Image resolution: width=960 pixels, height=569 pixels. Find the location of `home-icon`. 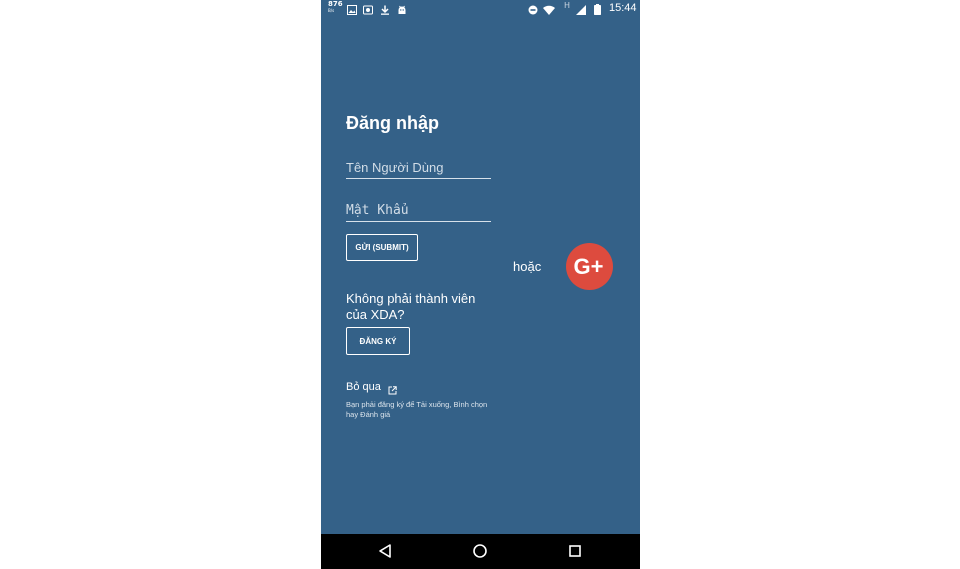

home-icon is located at coordinates (480, 553).